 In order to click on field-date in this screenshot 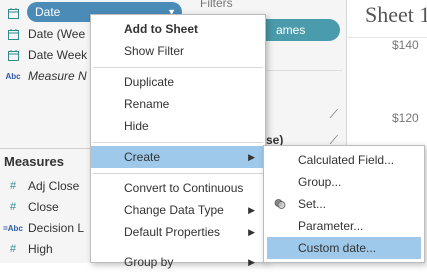, I will do `click(14, 13)`.